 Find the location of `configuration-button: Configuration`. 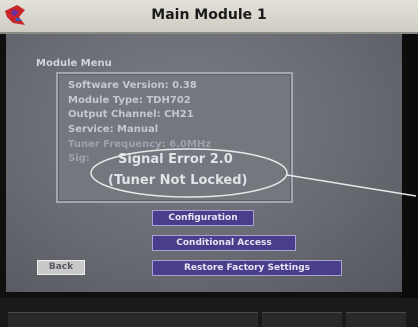

configuration-button: Configuration is located at coordinates (203, 218).